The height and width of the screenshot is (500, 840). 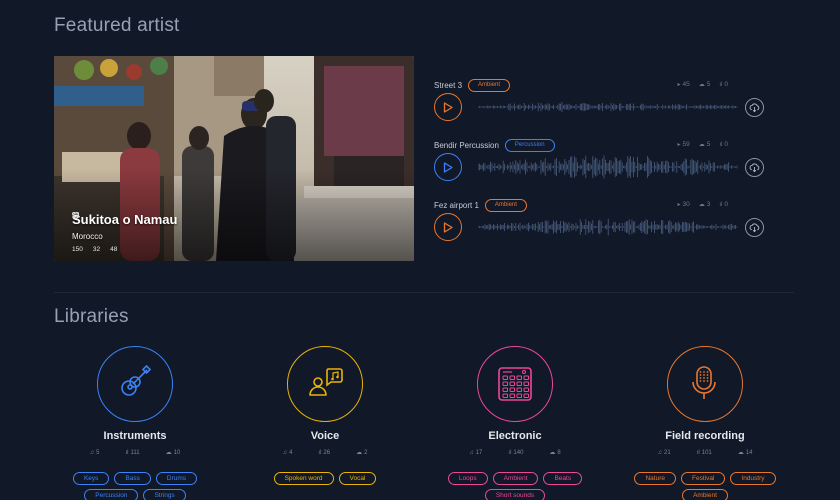 I want to click on track-plays: ▸ 59, so click(x=684, y=144).